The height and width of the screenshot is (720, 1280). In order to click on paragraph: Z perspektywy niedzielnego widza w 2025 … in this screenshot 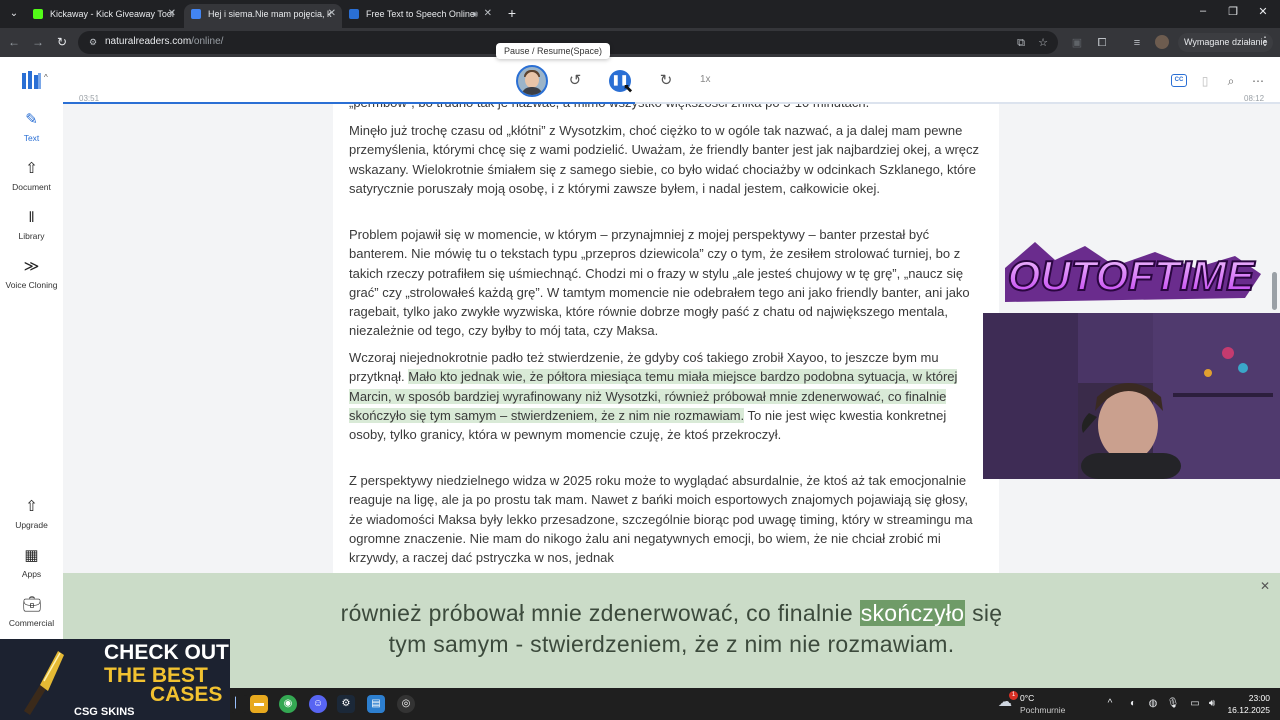, I will do `click(667, 519)`.